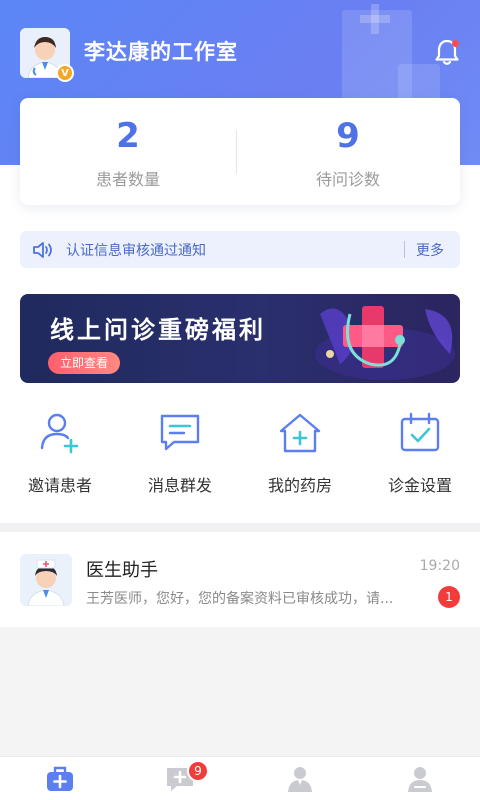 The image size is (480, 800). Describe the element at coordinates (59, 485) in the screenshot. I see `invite-patient-label: 邀请患者` at that location.